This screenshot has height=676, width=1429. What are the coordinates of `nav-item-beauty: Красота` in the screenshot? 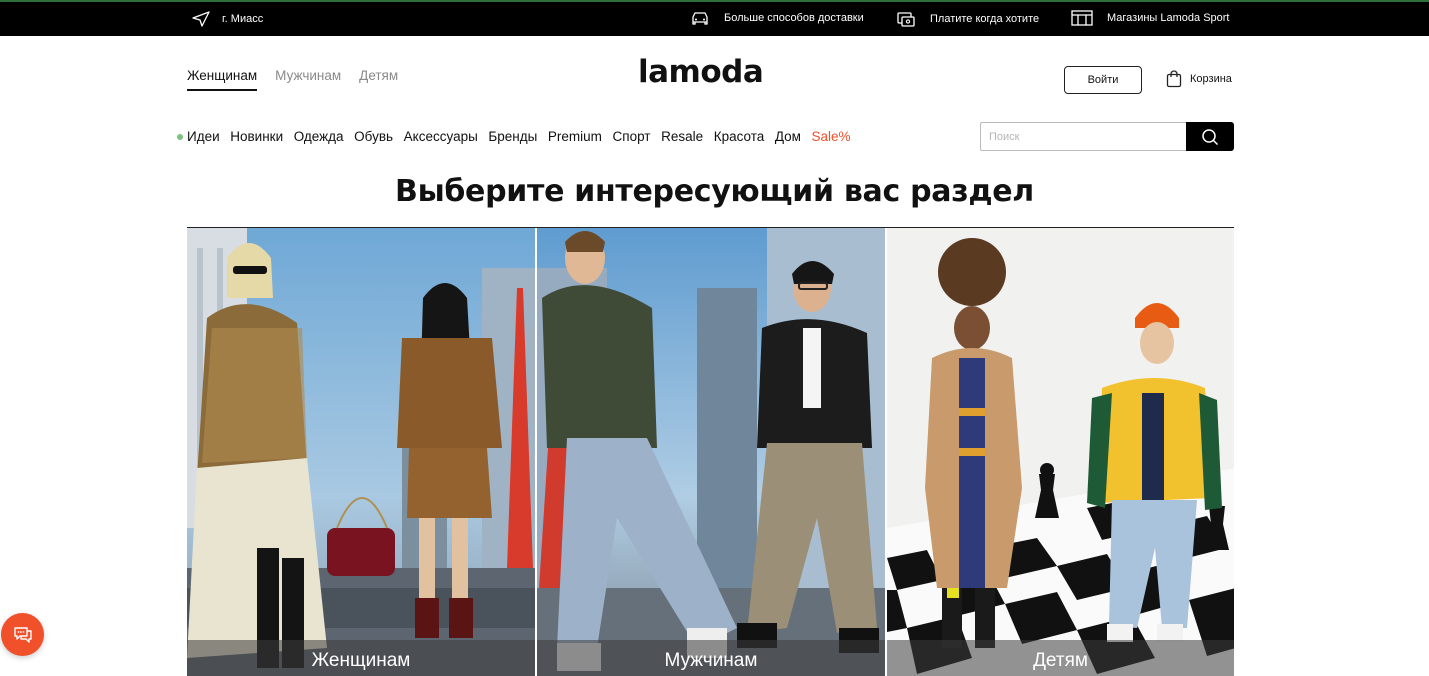 It's located at (739, 136).